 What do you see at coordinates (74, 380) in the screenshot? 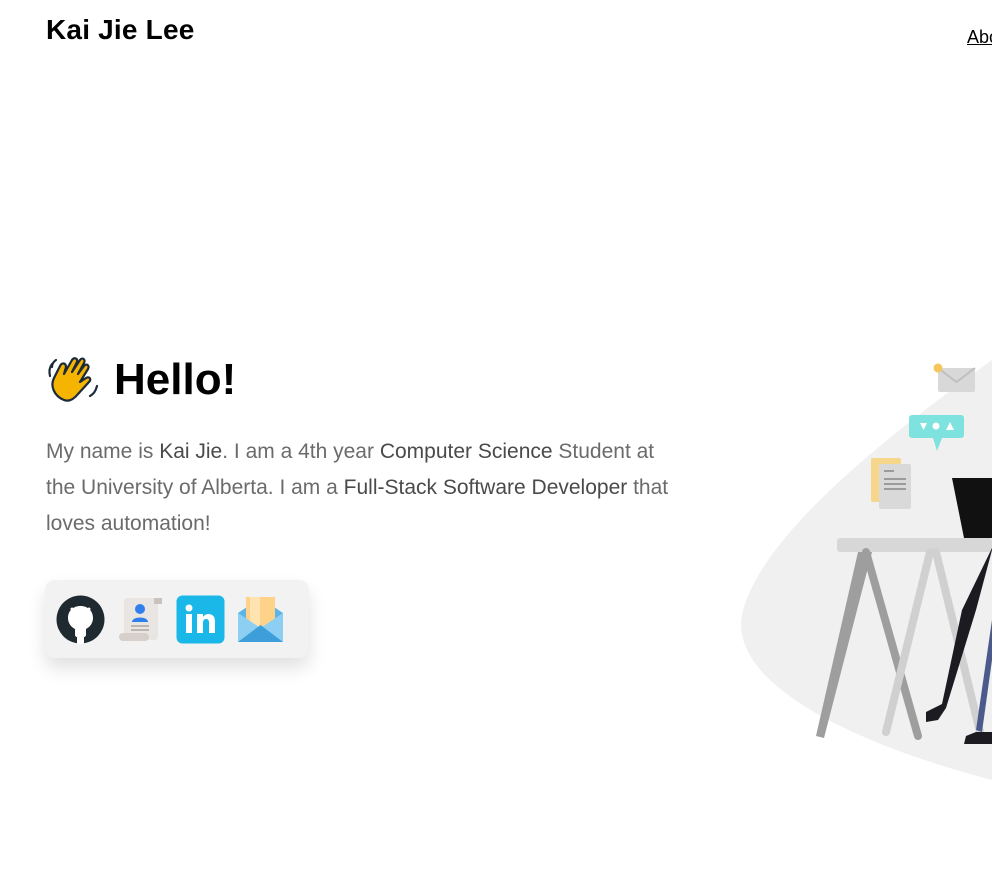
I see `waving-hand-icon` at bounding box center [74, 380].